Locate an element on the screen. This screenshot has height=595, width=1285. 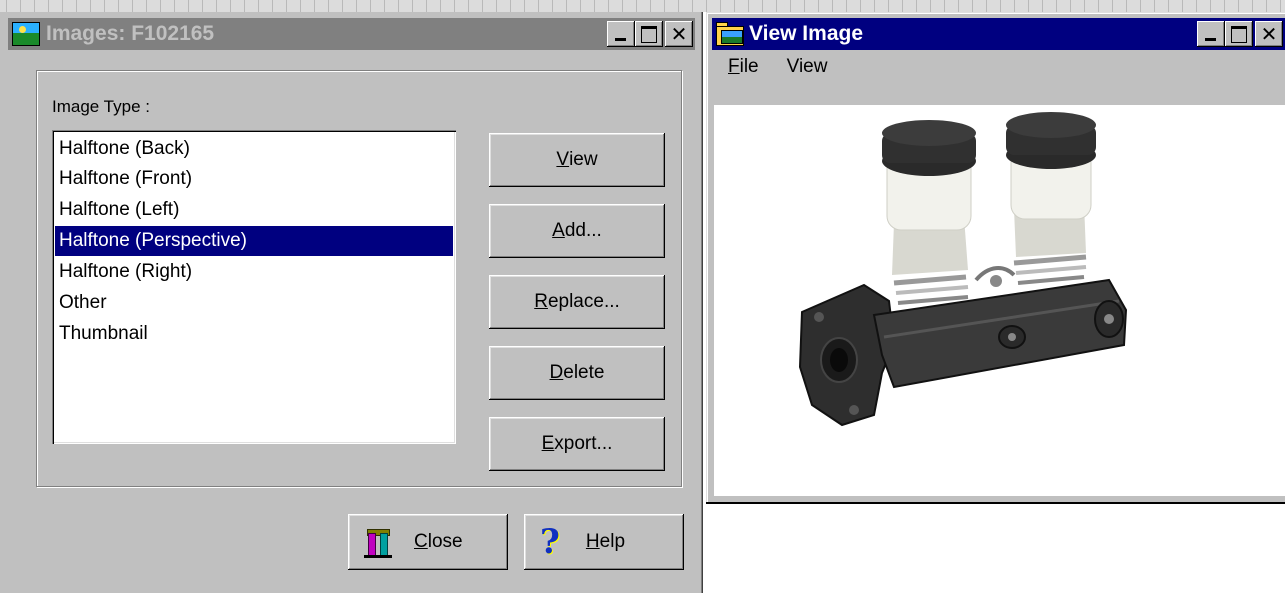
background-window-strip is located at coordinates (642, 6).